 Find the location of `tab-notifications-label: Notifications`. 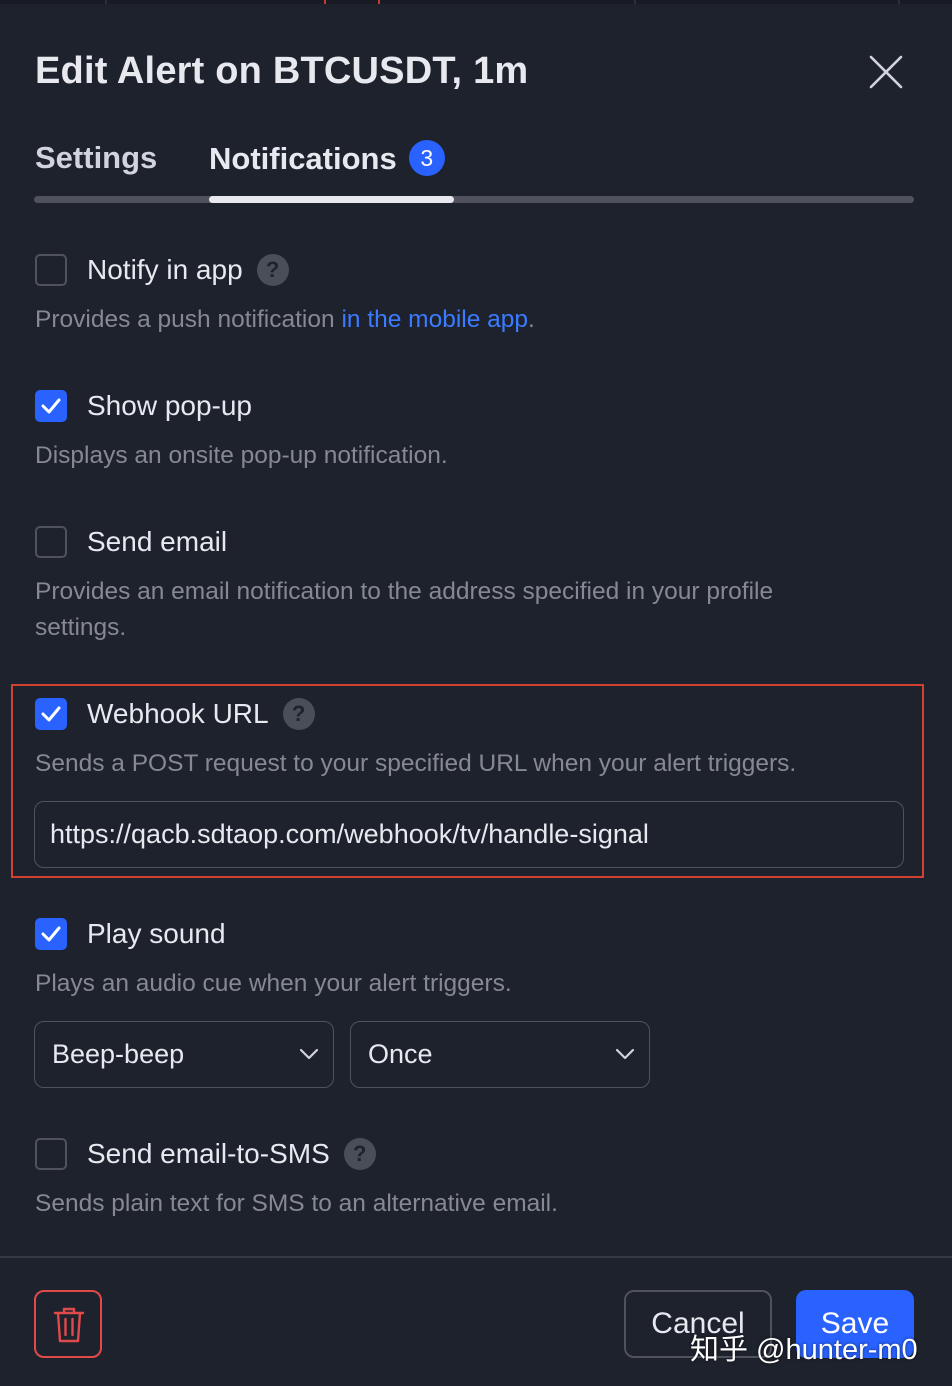

tab-notifications-label: Notifications is located at coordinates (303, 158).